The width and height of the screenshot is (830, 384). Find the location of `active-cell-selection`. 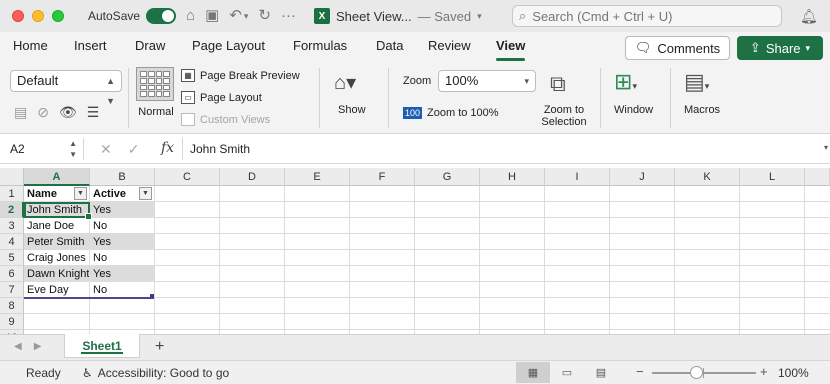

active-cell-selection is located at coordinates (58, 211).